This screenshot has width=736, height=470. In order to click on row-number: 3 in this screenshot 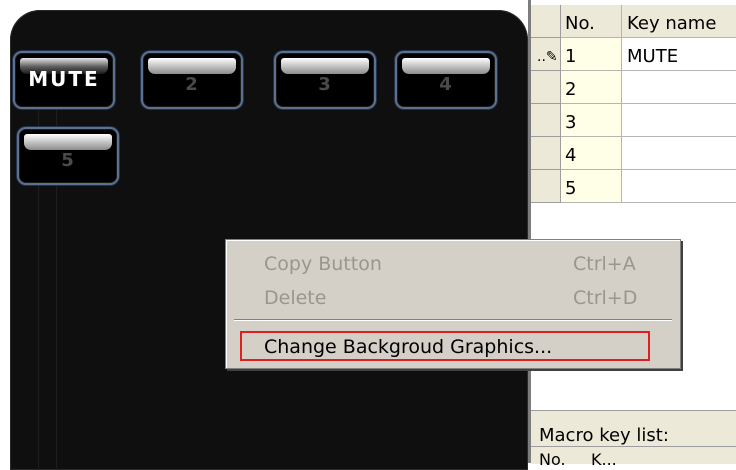, I will do `click(591, 120)`.